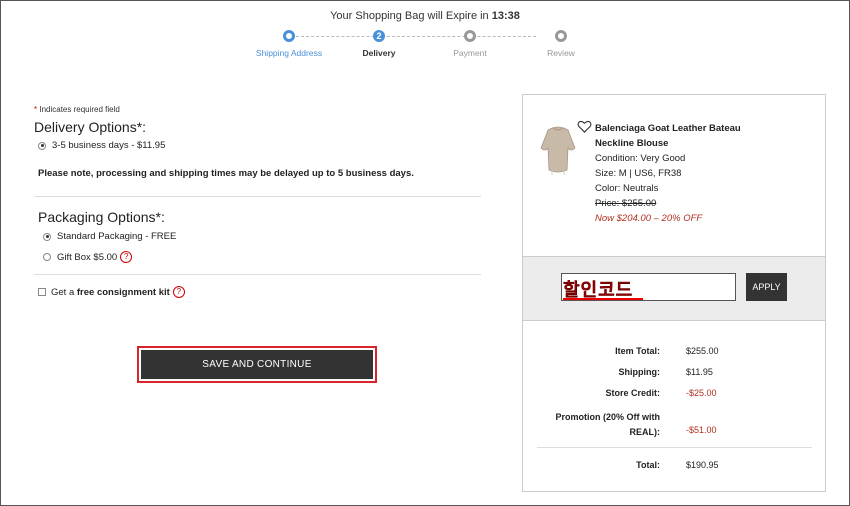 Image resolution: width=850 pixels, height=506 pixels. I want to click on step-payment: Payment, so click(470, 44).